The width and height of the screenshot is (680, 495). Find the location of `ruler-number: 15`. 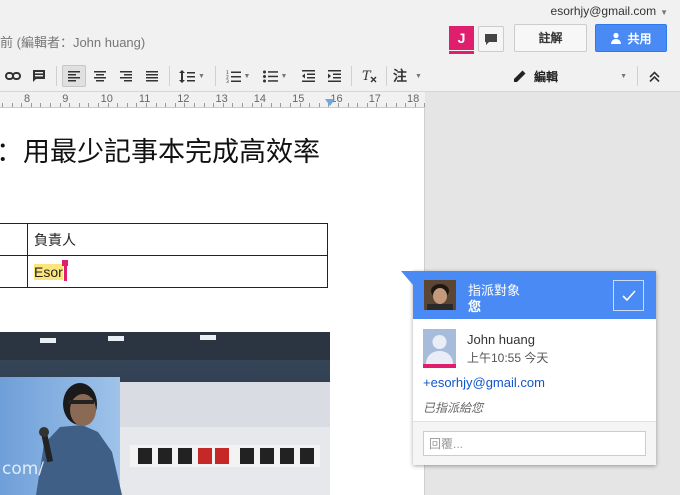

ruler-number: 15 is located at coordinates (298, 99).